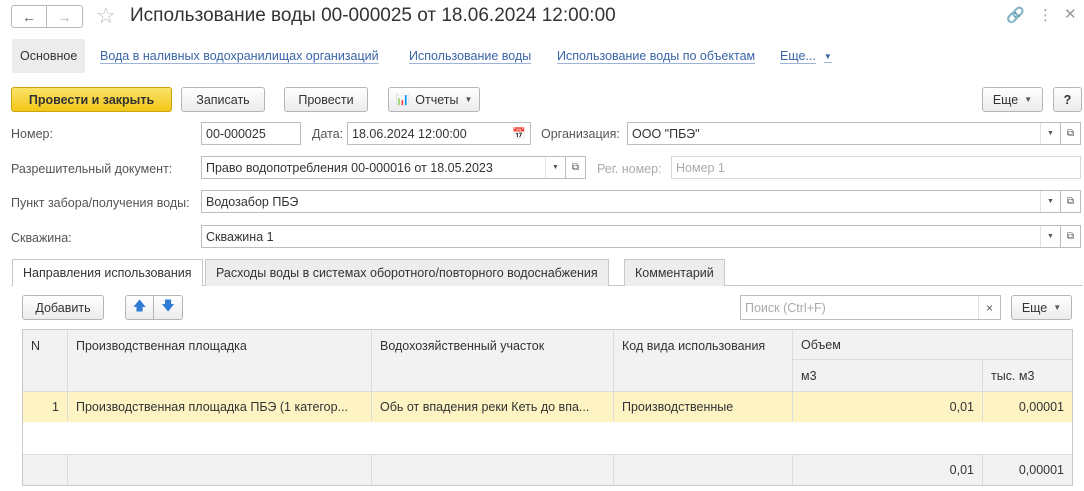  I want to click on date-label: Дата:, so click(328, 134).